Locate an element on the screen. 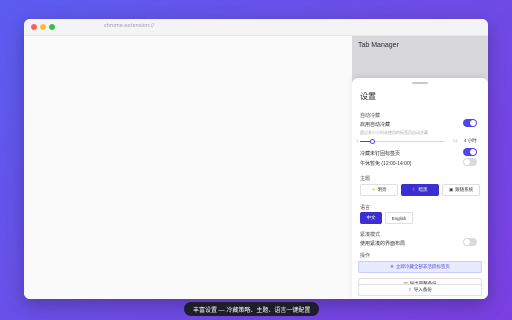 The image size is (512, 320). monitor-icon: ▣ is located at coordinates (451, 189).